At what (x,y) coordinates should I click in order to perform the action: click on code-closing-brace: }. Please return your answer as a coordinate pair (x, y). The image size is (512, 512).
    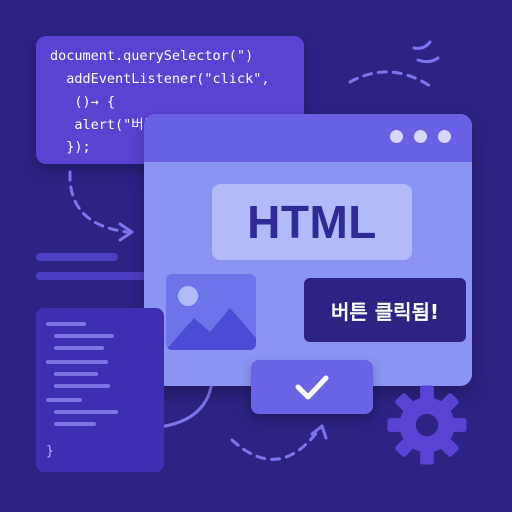
    Looking at the image, I should click on (50, 451).